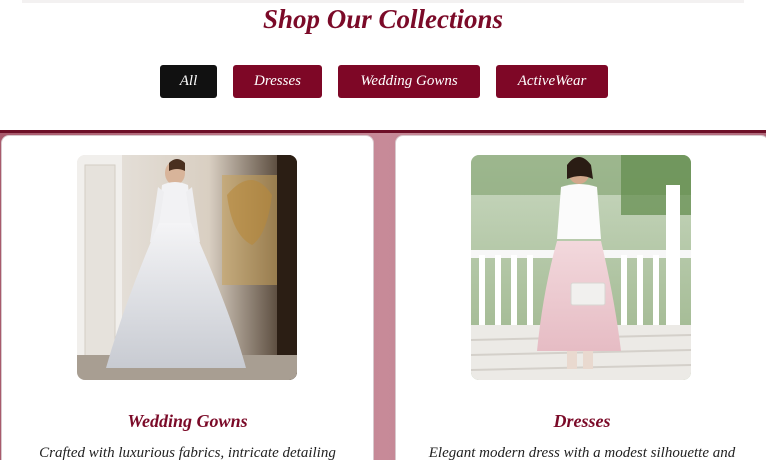 This screenshot has width=766, height=460. What do you see at coordinates (187, 421) in the screenshot?
I see `product-title: Wedding Gowns` at bounding box center [187, 421].